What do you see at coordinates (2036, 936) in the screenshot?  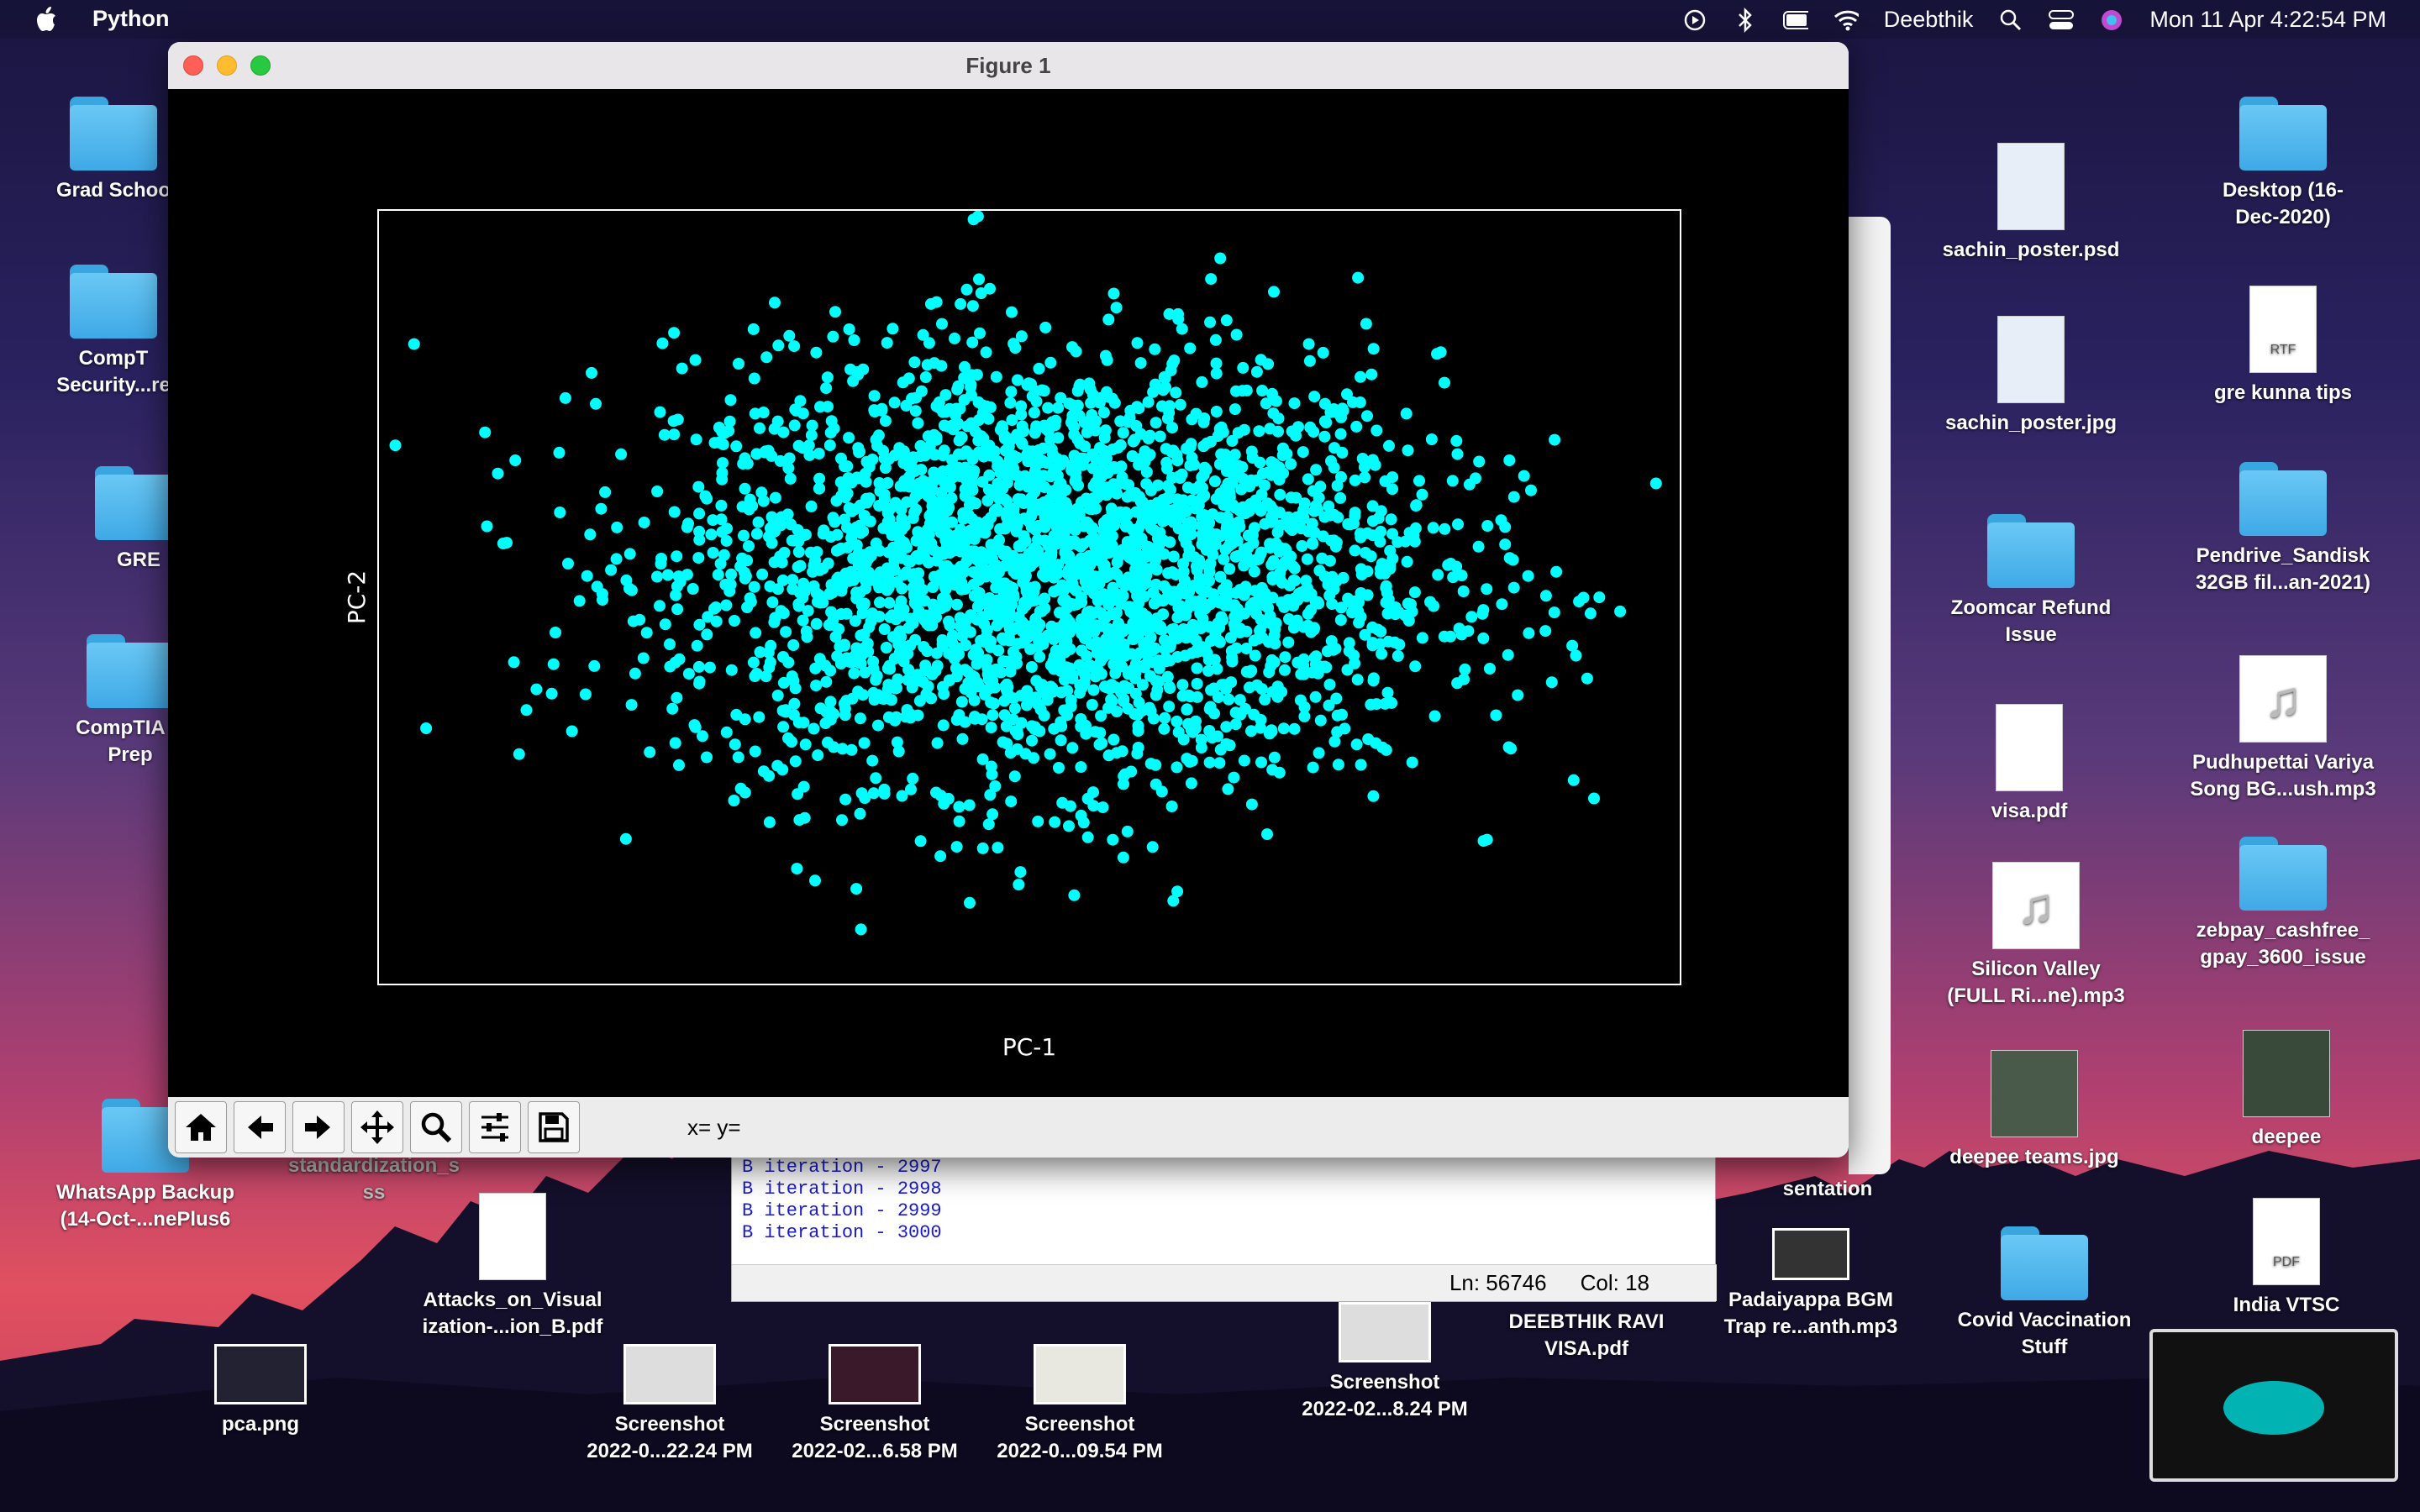 I see `desktop-icon-silicon-valley: ♫ Silicon Valley (FULL Ri...ne).mp3` at bounding box center [2036, 936].